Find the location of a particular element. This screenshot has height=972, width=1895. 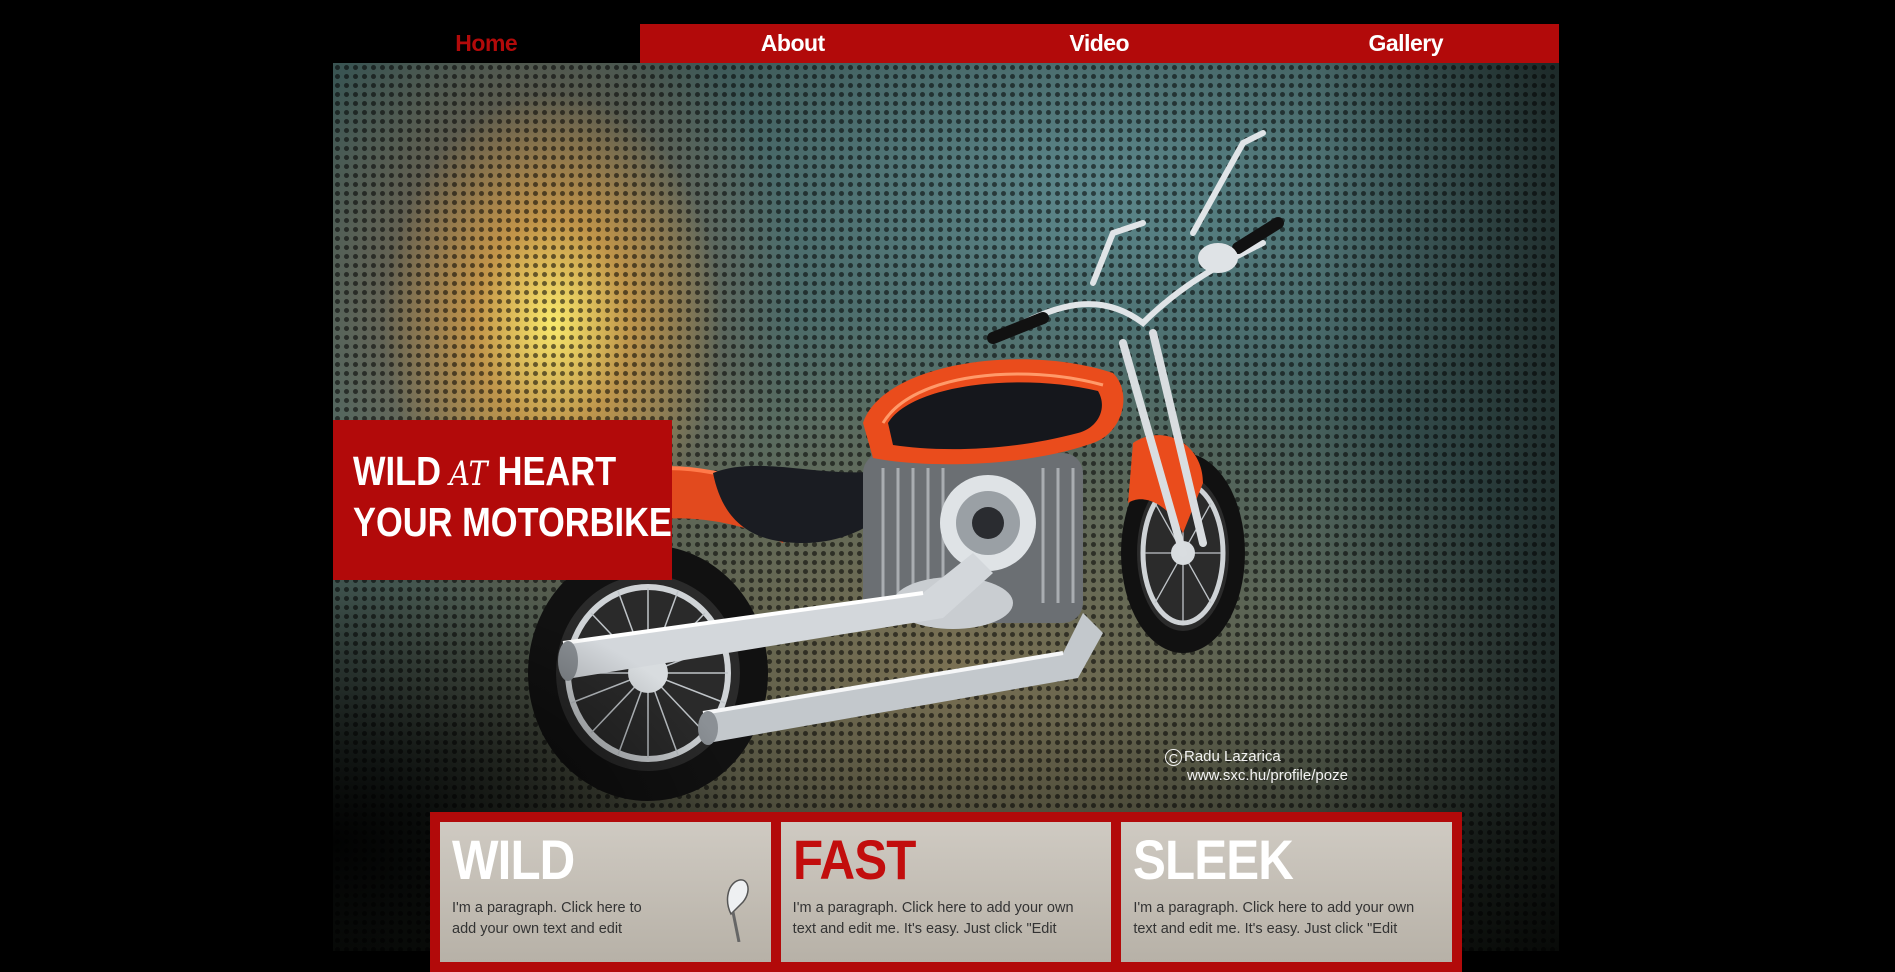

mirror-image is located at coordinates (737, 910).